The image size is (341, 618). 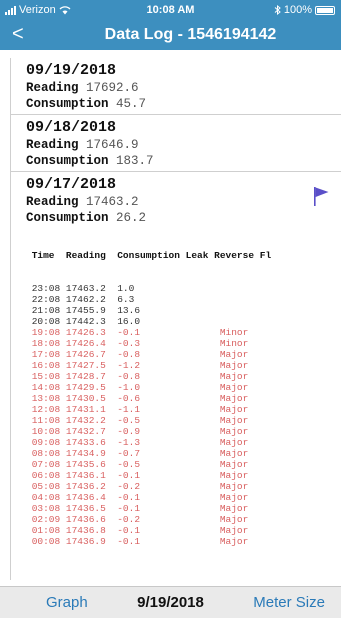 What do you see at coordinates (131, 104) in the screenshot?
I see `consumption-value: 45.7` at bounding box center [131, 104].